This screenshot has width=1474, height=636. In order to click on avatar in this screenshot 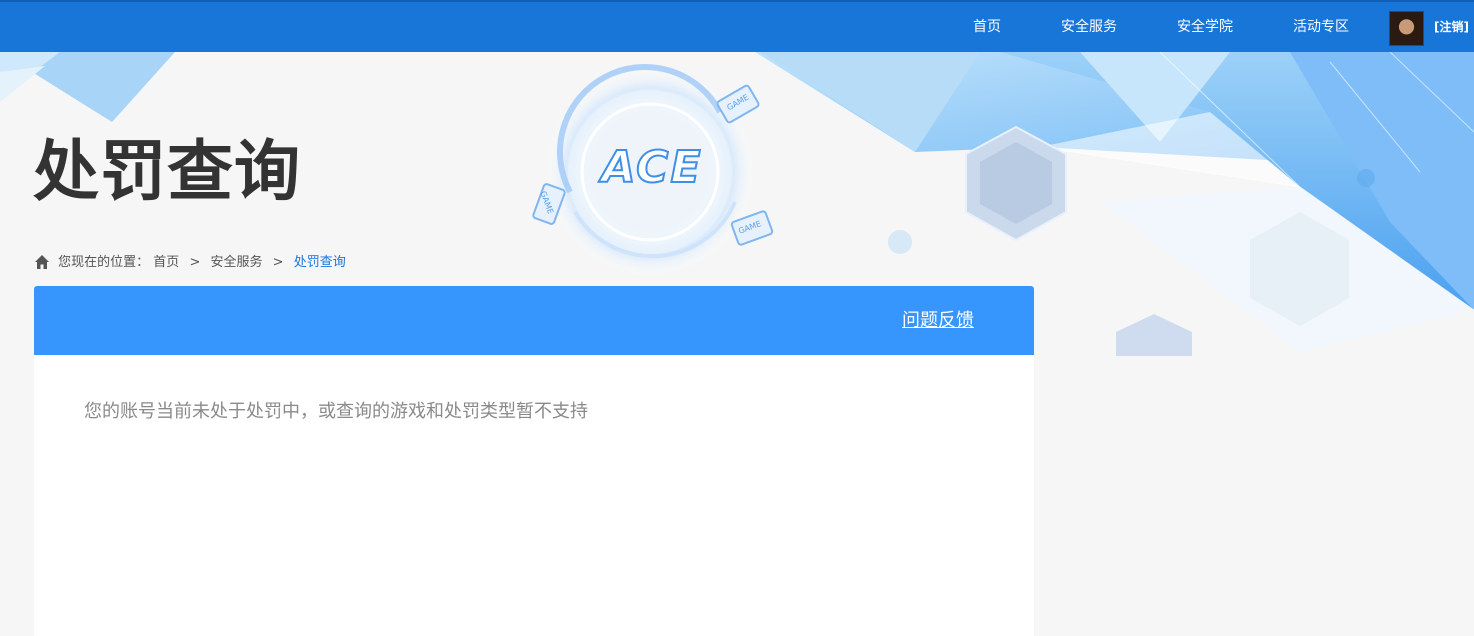, I will do `click(1406, 28)`.